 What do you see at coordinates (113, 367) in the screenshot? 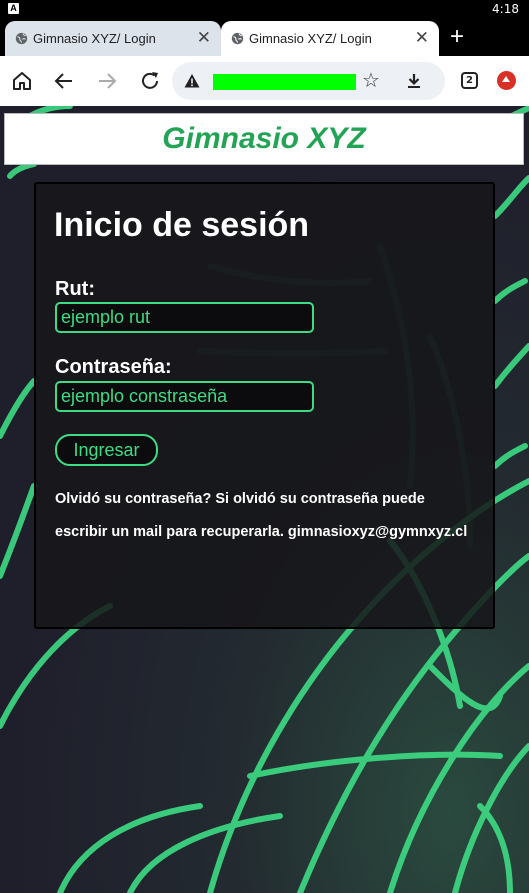
I see `password-label: Contraseña:` at bounding box center [113, 367].